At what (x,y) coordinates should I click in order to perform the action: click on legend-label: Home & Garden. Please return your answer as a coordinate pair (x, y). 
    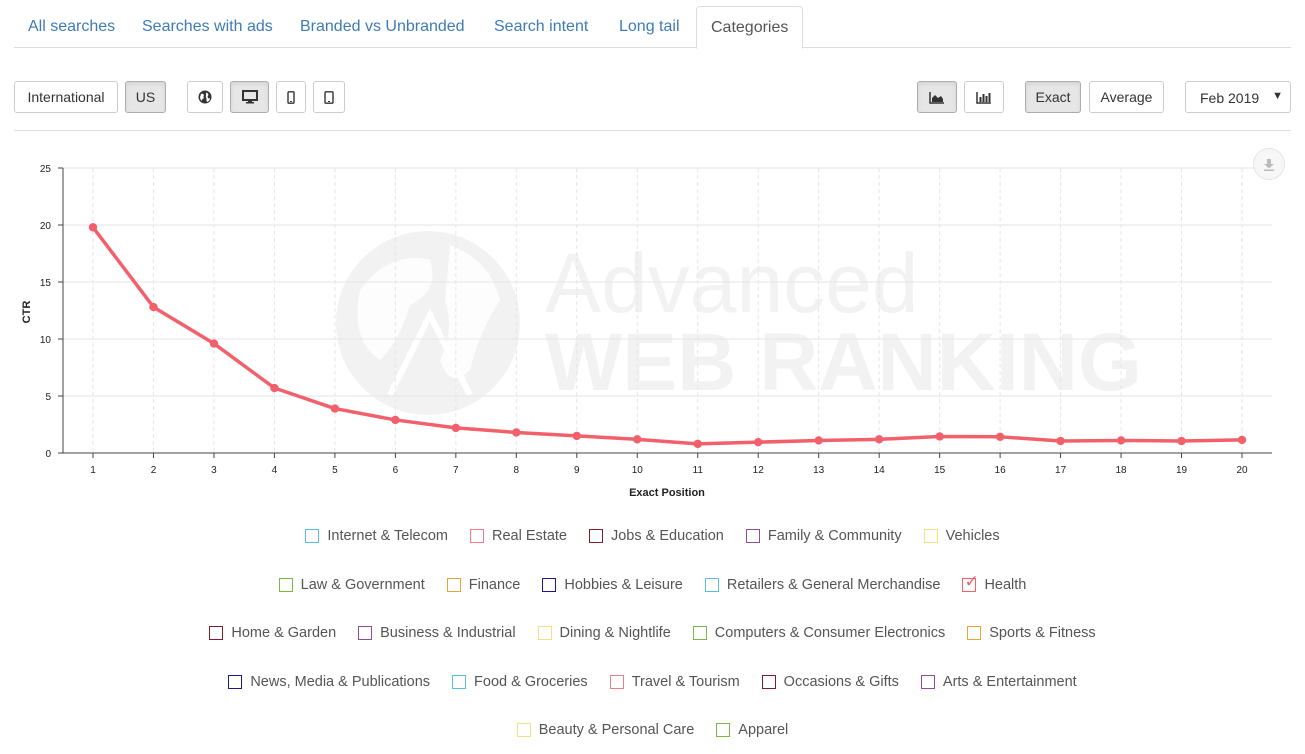
    Looking at the image, I should click on (284, 633).